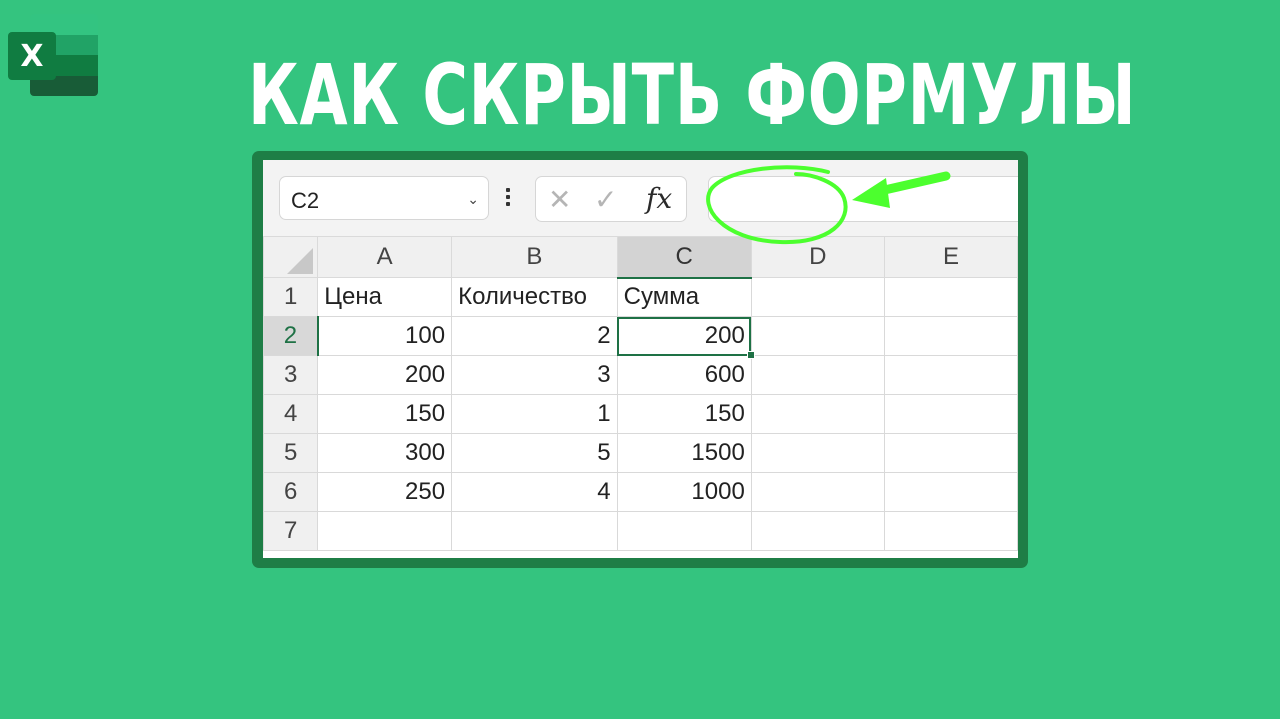  What do you see at coordinates (950, 297) in the screenshot?
I see `cell-e1` at bounding box center [950, 297].